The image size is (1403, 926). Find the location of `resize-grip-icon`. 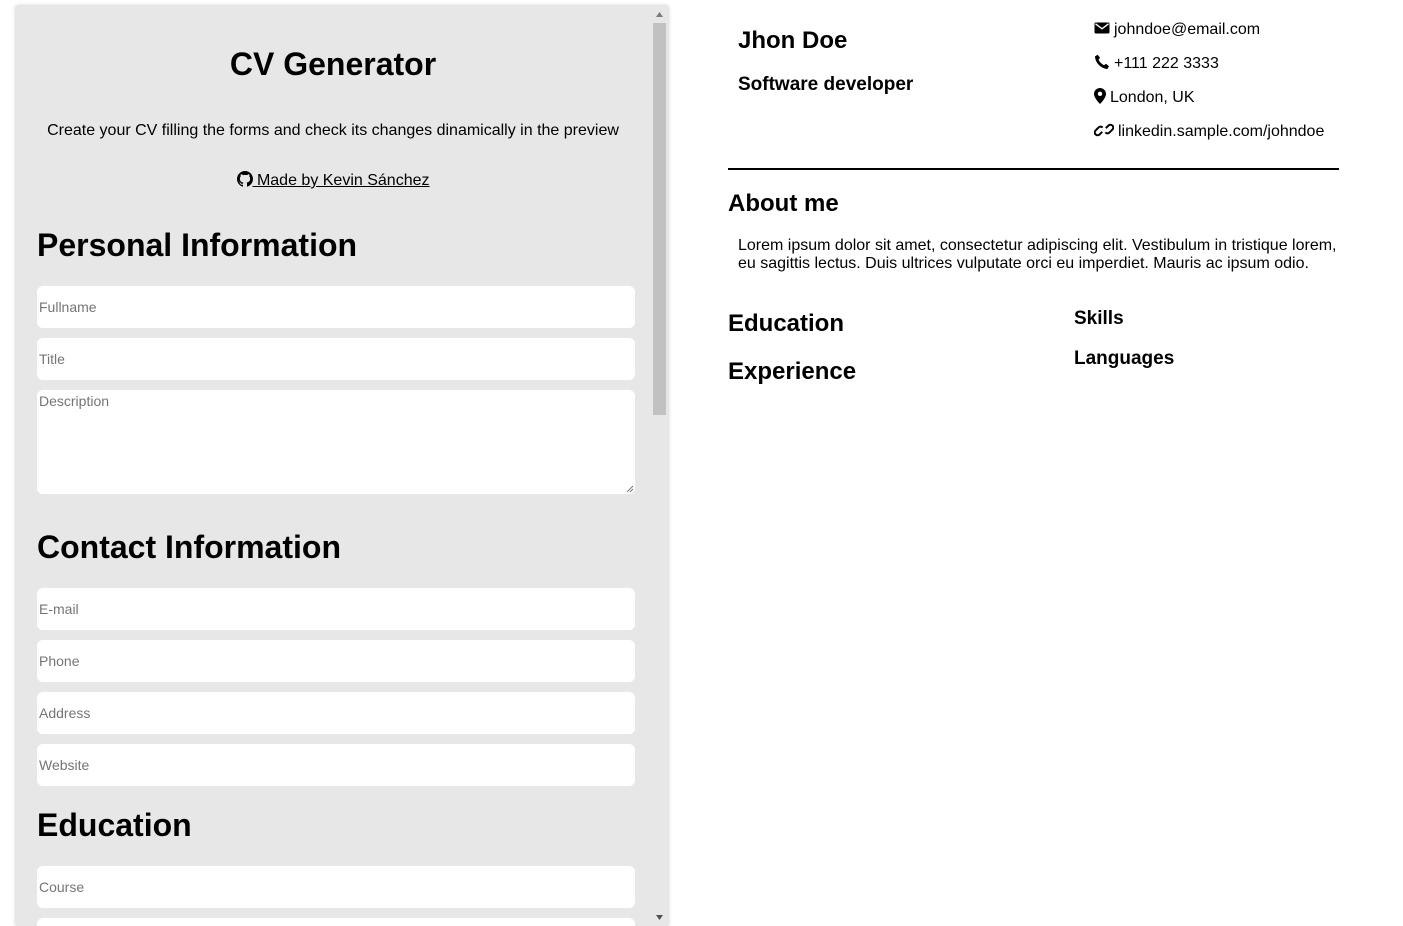

resize-grip-icon is located at coordinates (630, 489).